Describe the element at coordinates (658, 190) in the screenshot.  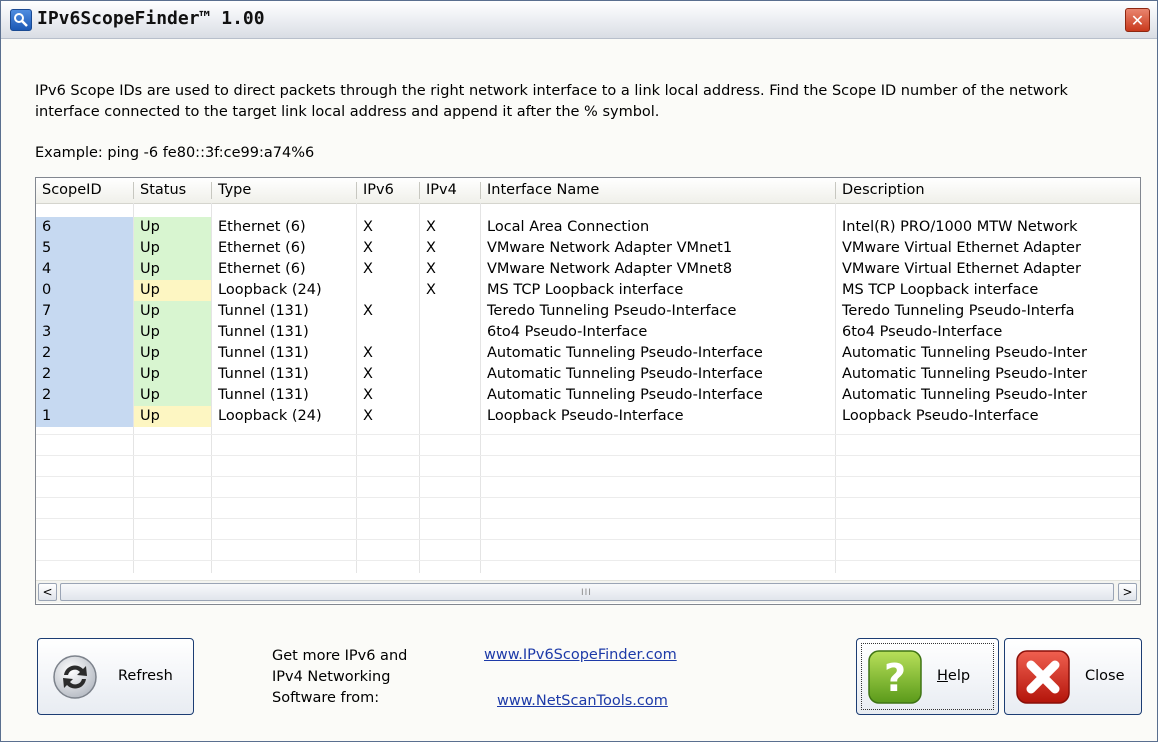
I see `column-header-interface-name: Interface Name` at that location.